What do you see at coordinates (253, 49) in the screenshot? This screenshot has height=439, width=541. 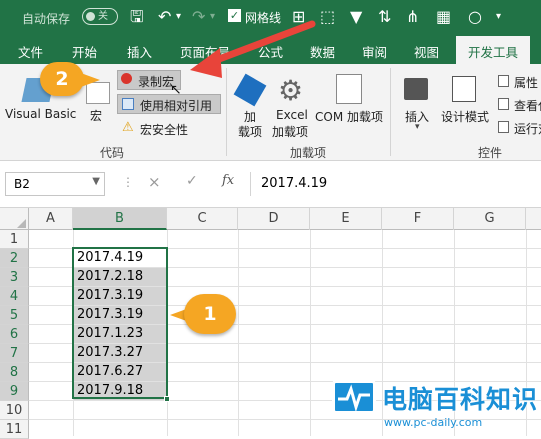 I see `annotation-arrow` at bounding box center [253, 49].